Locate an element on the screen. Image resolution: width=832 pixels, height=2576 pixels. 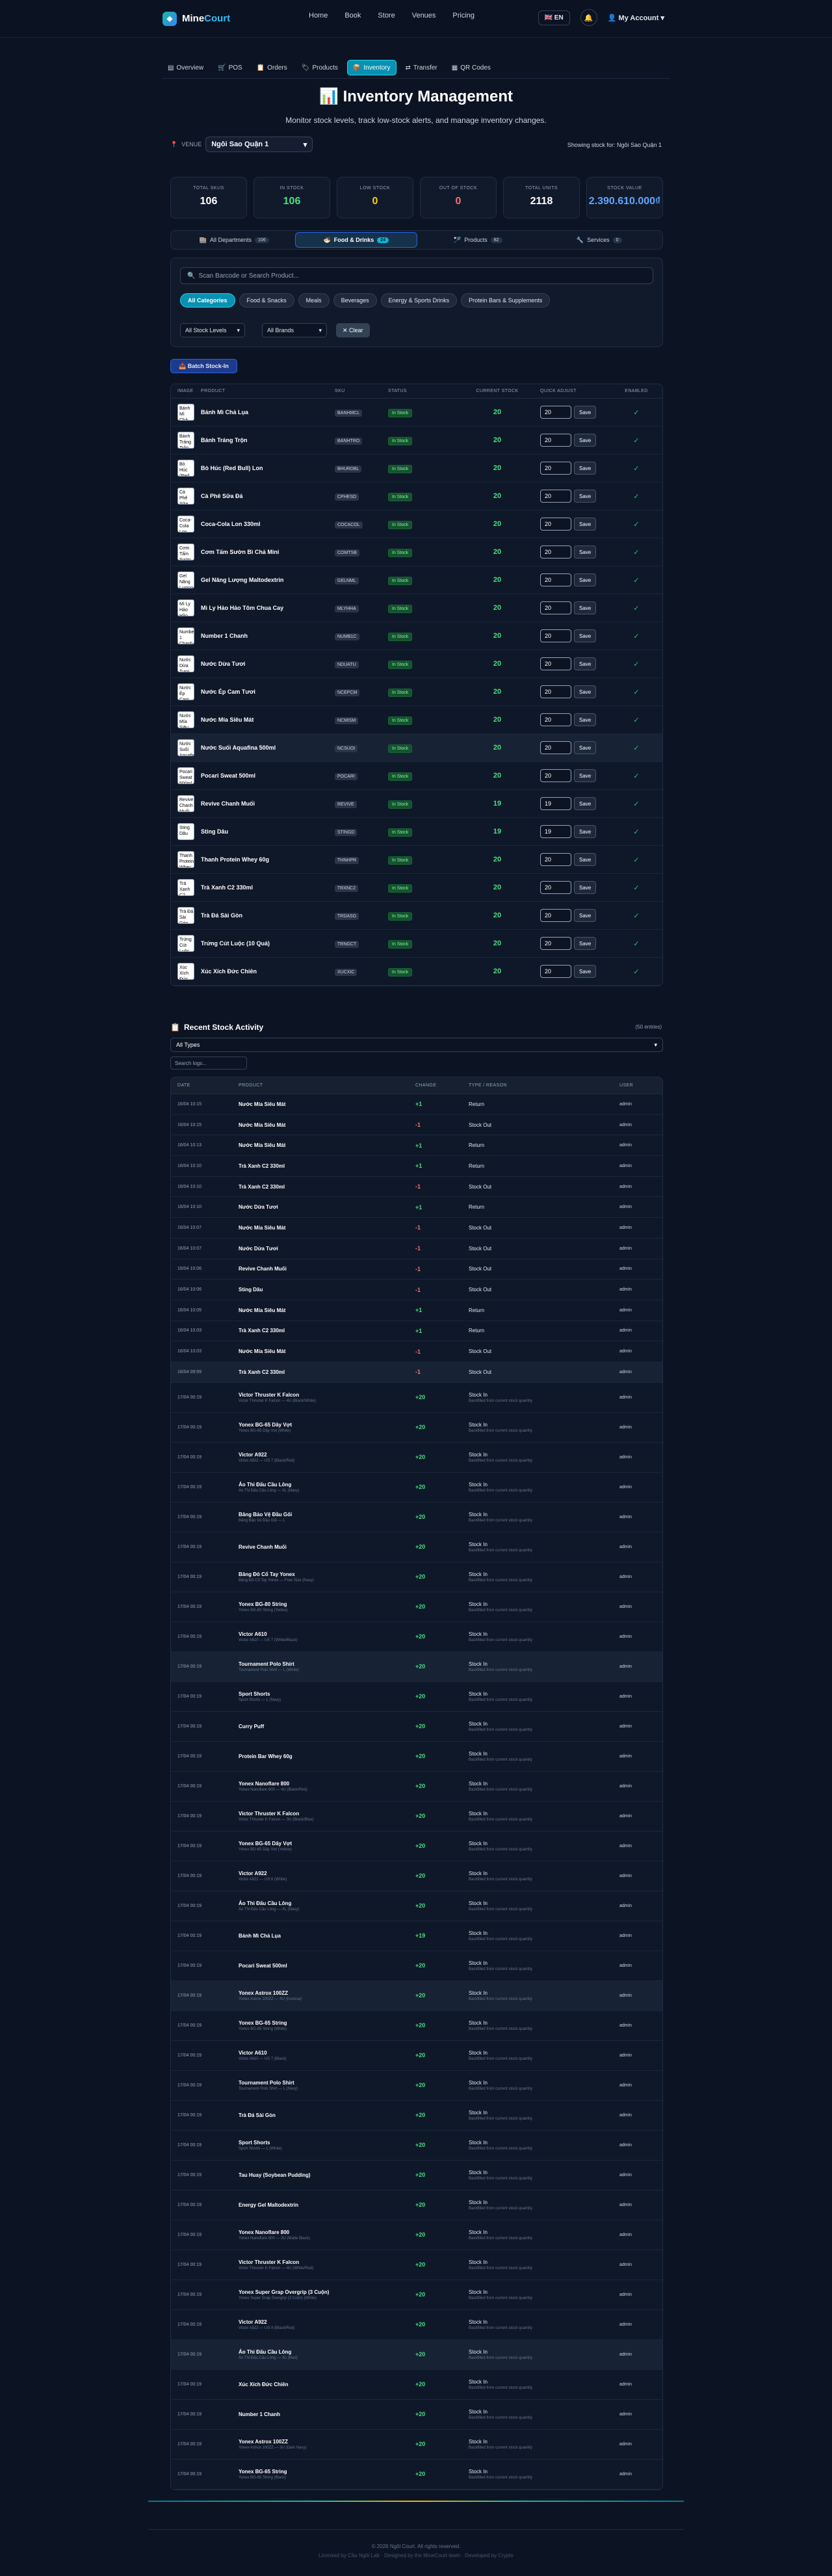
stock-level-select: All Stock Levels ▾ is located at coordinates (213, 330).